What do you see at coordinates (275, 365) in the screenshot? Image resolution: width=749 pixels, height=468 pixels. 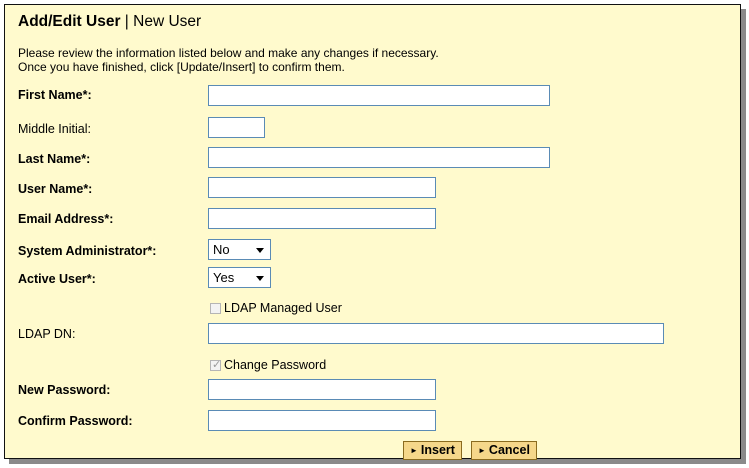 I see `change-password-label: Change Password` at bounding box center [275, 365].